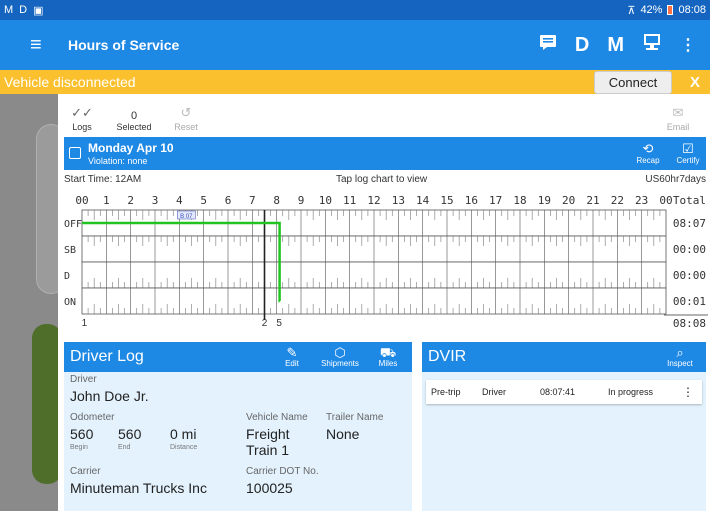 The height and width of the screenshot is (511, 710). Describe the element at coordinates (689, 323) in the screenshot. I see `grand-total: 08:08` at that location.